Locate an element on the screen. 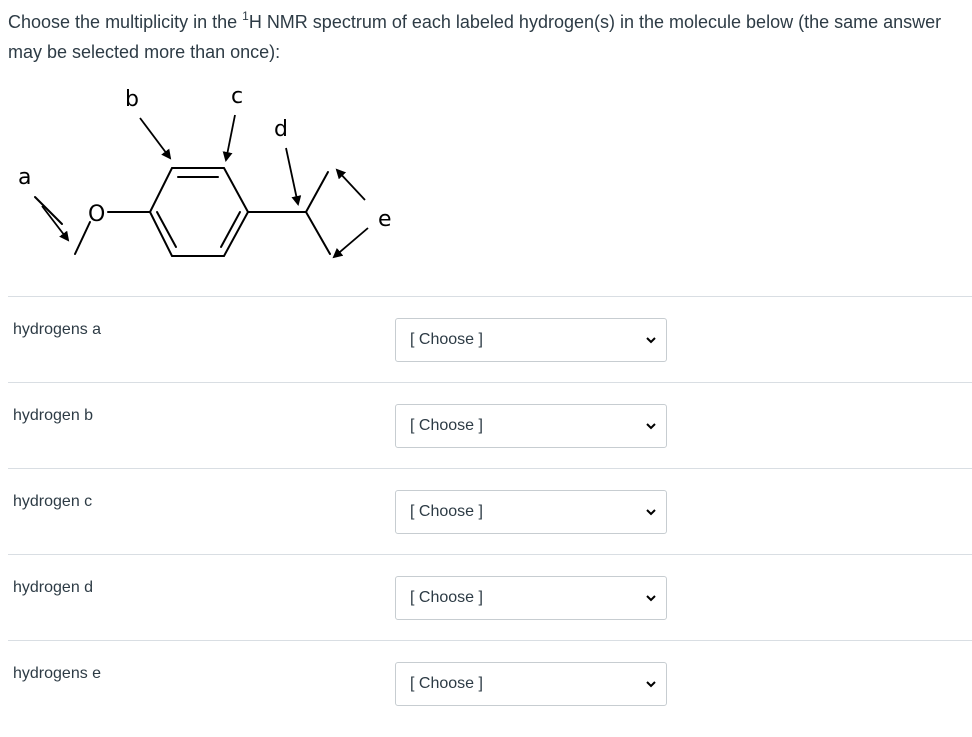 The image size is (972, 737). arrow-c is located at coordinates (229, 138).